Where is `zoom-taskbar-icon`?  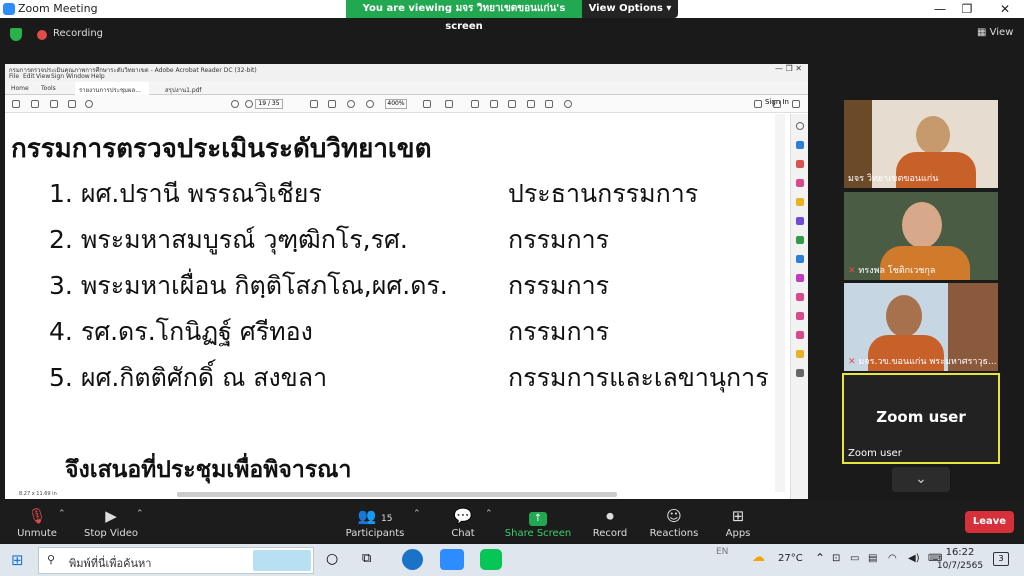
zoom-taskbar-icon is located at coordinates (452, 559).